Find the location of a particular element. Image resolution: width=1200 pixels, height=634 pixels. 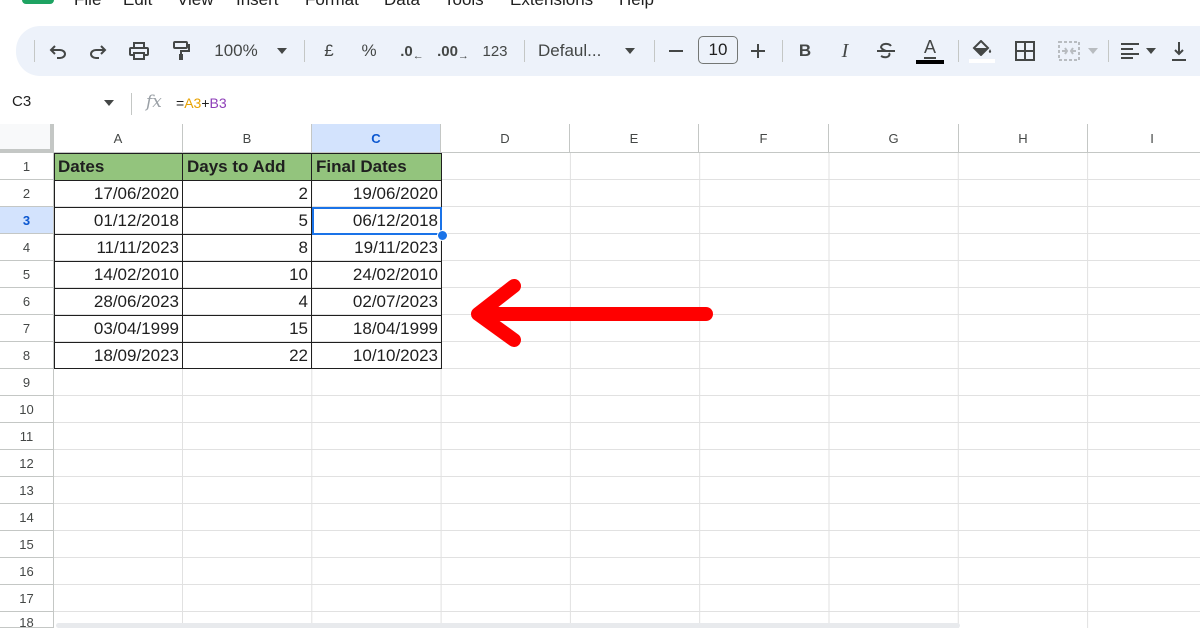

row-header: 11 is located at coordinates (27, 436).